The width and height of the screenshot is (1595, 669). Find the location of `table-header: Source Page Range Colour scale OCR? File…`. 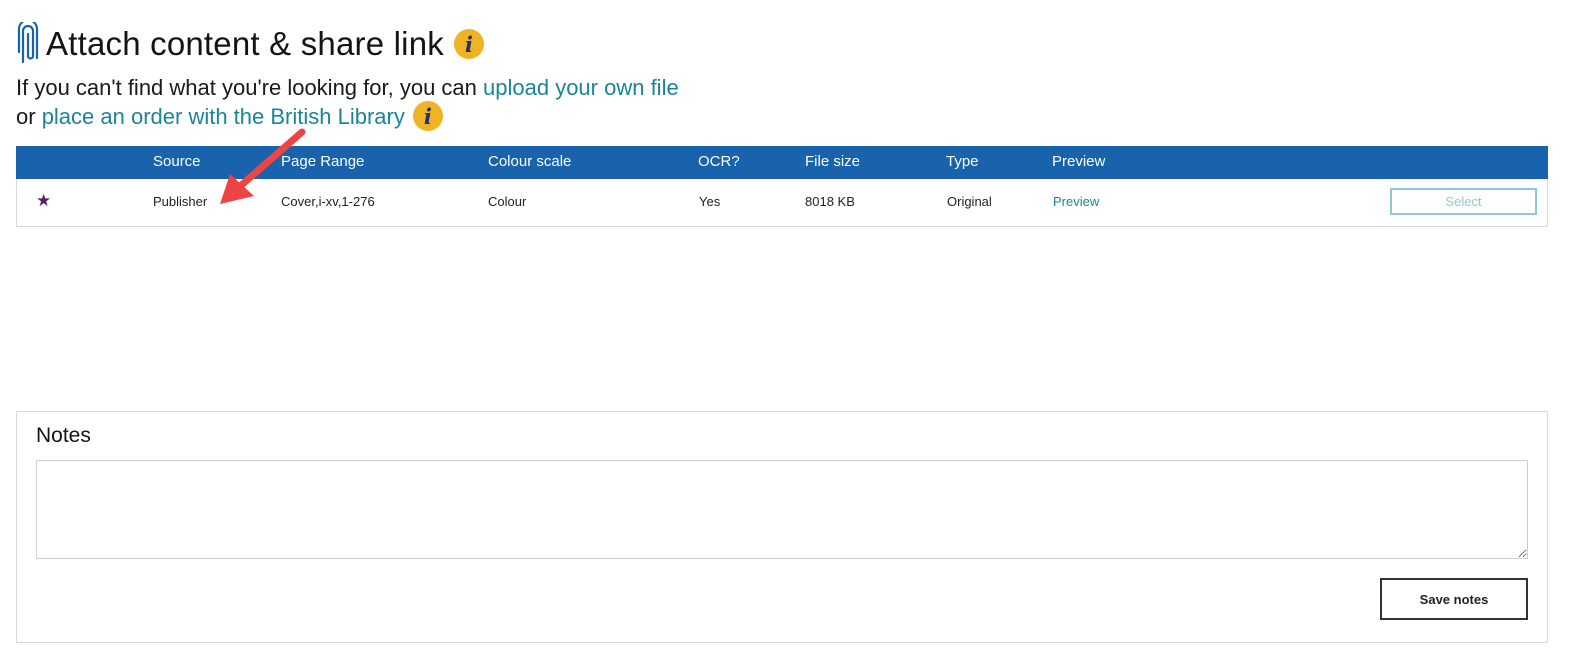

table-header: Source Page Range Colour scale OCR? File… is located at coordinates (782, 162).